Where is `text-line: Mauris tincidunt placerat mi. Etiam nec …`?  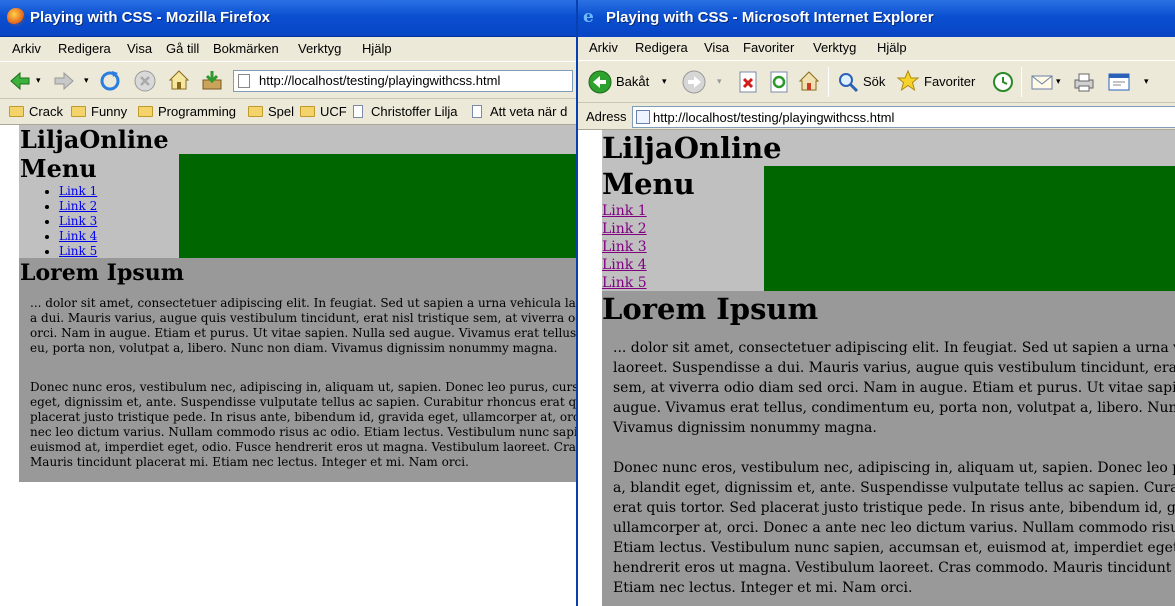 text-line: Mauris tincidunt placerat mi. Etiam nec … is located at coordinates (249, 462).